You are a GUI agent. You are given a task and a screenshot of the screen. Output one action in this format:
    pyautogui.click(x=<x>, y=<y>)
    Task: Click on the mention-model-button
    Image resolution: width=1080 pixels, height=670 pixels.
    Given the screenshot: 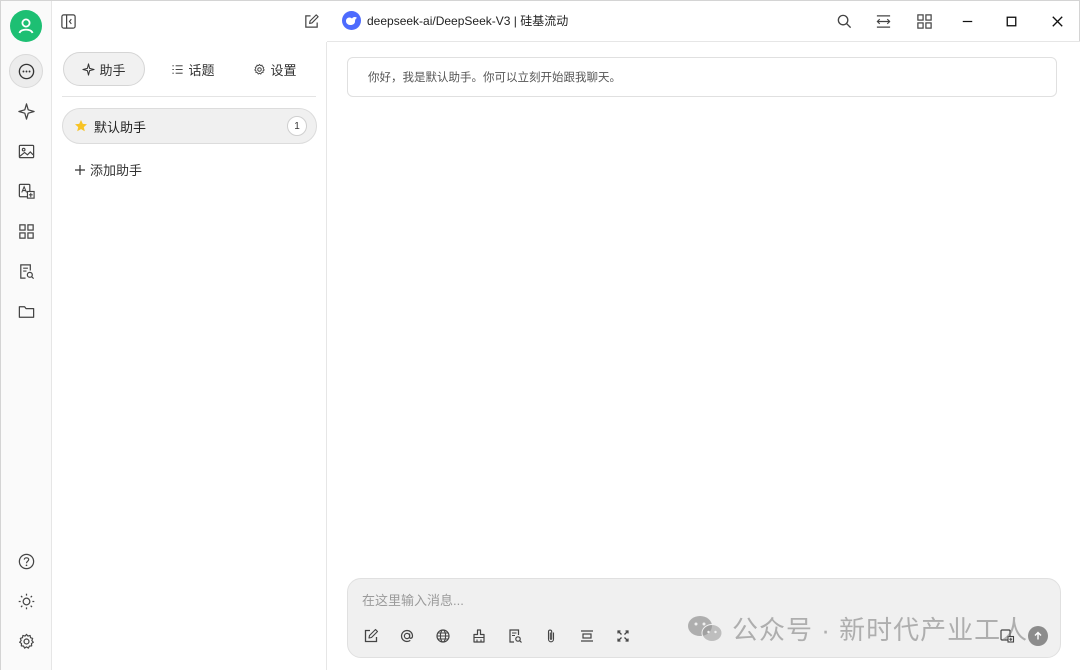 What is the action you would take?
    pyautogui.click(x=407, y=636)
    